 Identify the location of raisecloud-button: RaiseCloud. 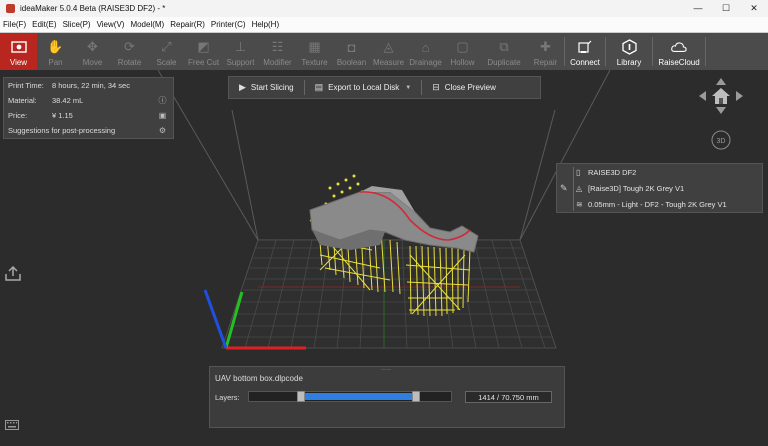
(679, 51).